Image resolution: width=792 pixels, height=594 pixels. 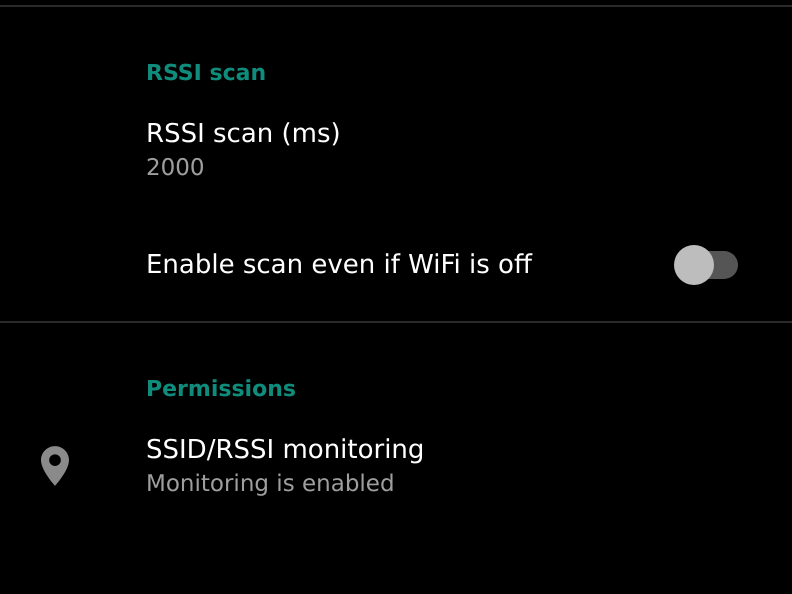 I want to click on setting-title: RSSI scan (ms), so click(x=243, y=134).